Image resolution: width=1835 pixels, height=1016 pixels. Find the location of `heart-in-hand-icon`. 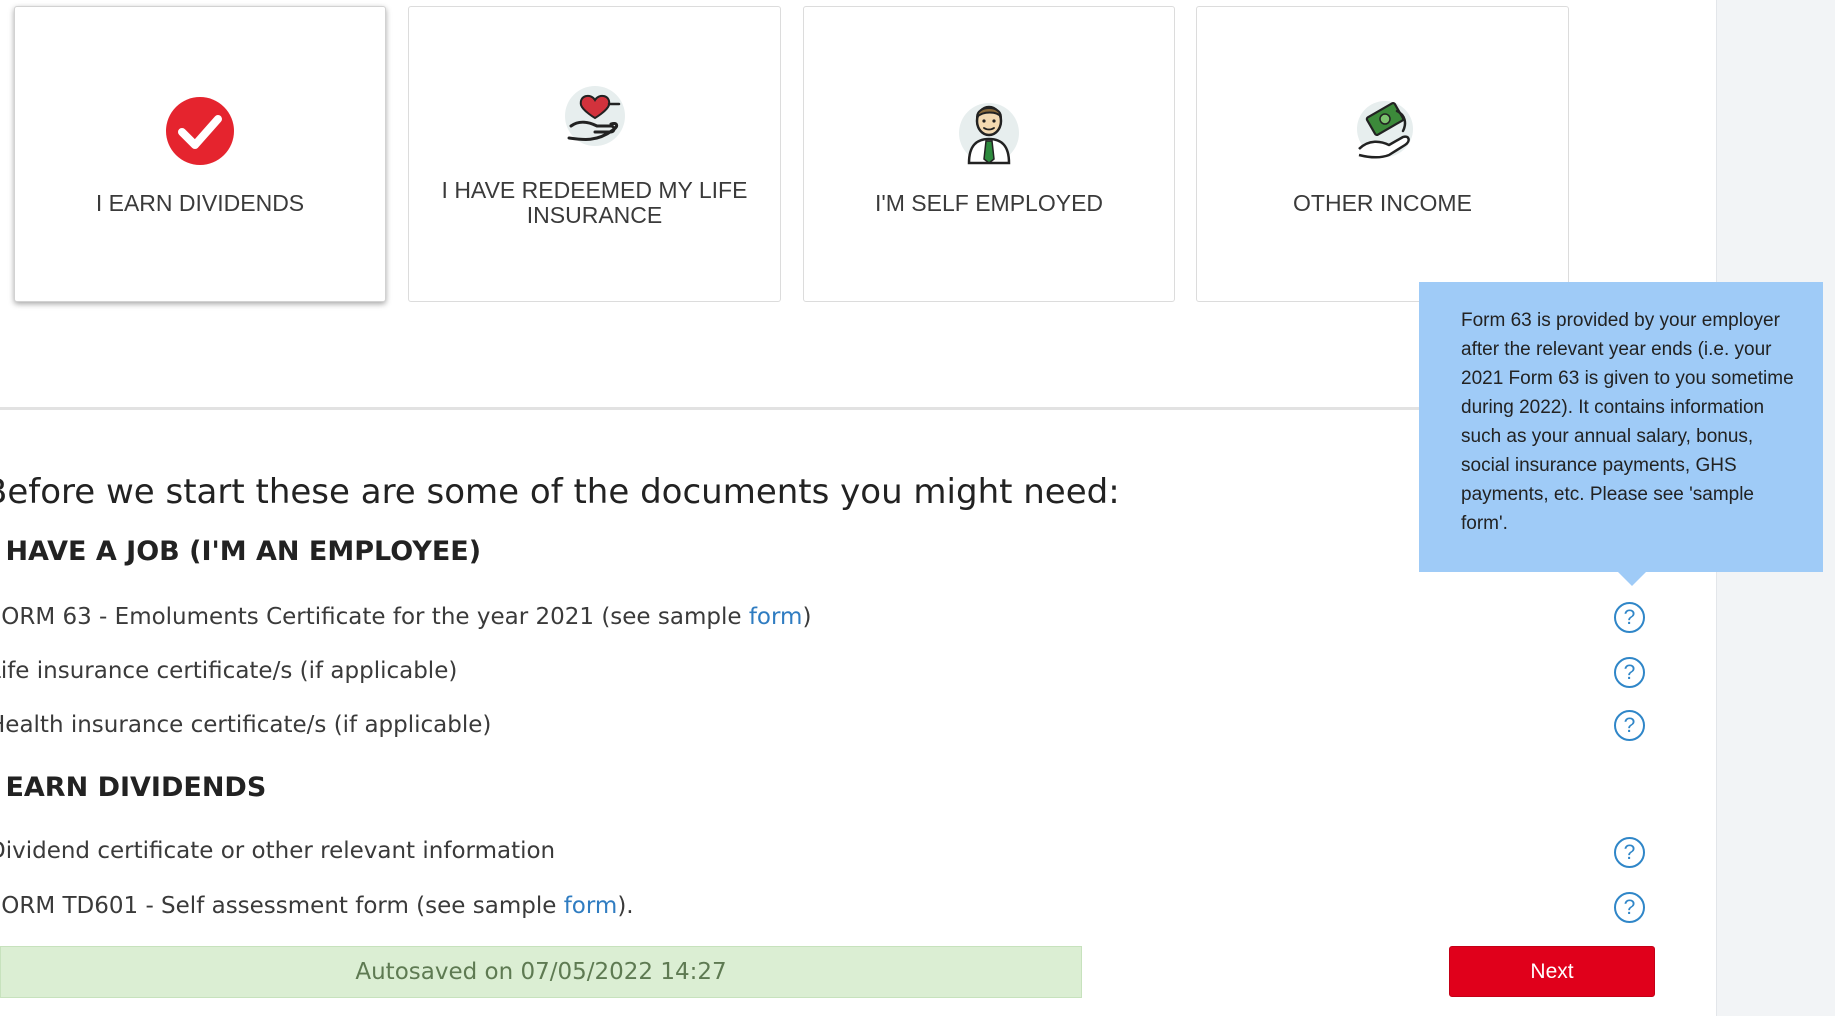

heart-in-hand-icon is located at coordinates (594, 116).